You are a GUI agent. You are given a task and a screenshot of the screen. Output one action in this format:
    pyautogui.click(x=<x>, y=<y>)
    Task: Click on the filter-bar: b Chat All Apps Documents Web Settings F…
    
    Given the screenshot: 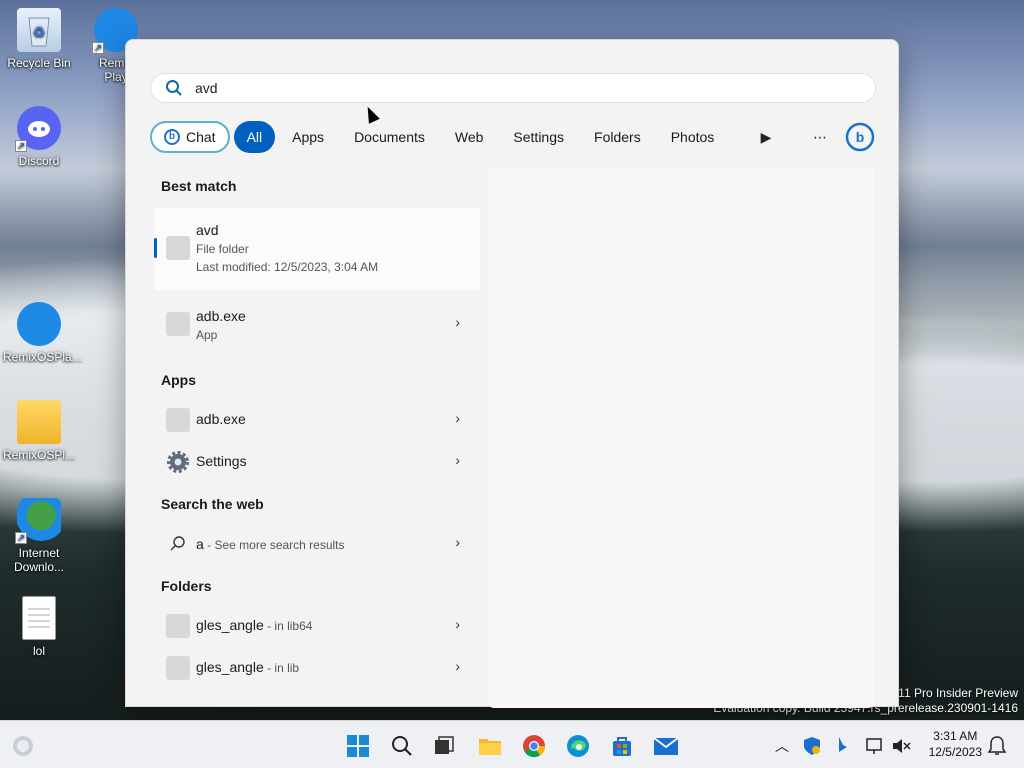 What is the action you would take?
    pyautogui.click(x=513, y=137)
    